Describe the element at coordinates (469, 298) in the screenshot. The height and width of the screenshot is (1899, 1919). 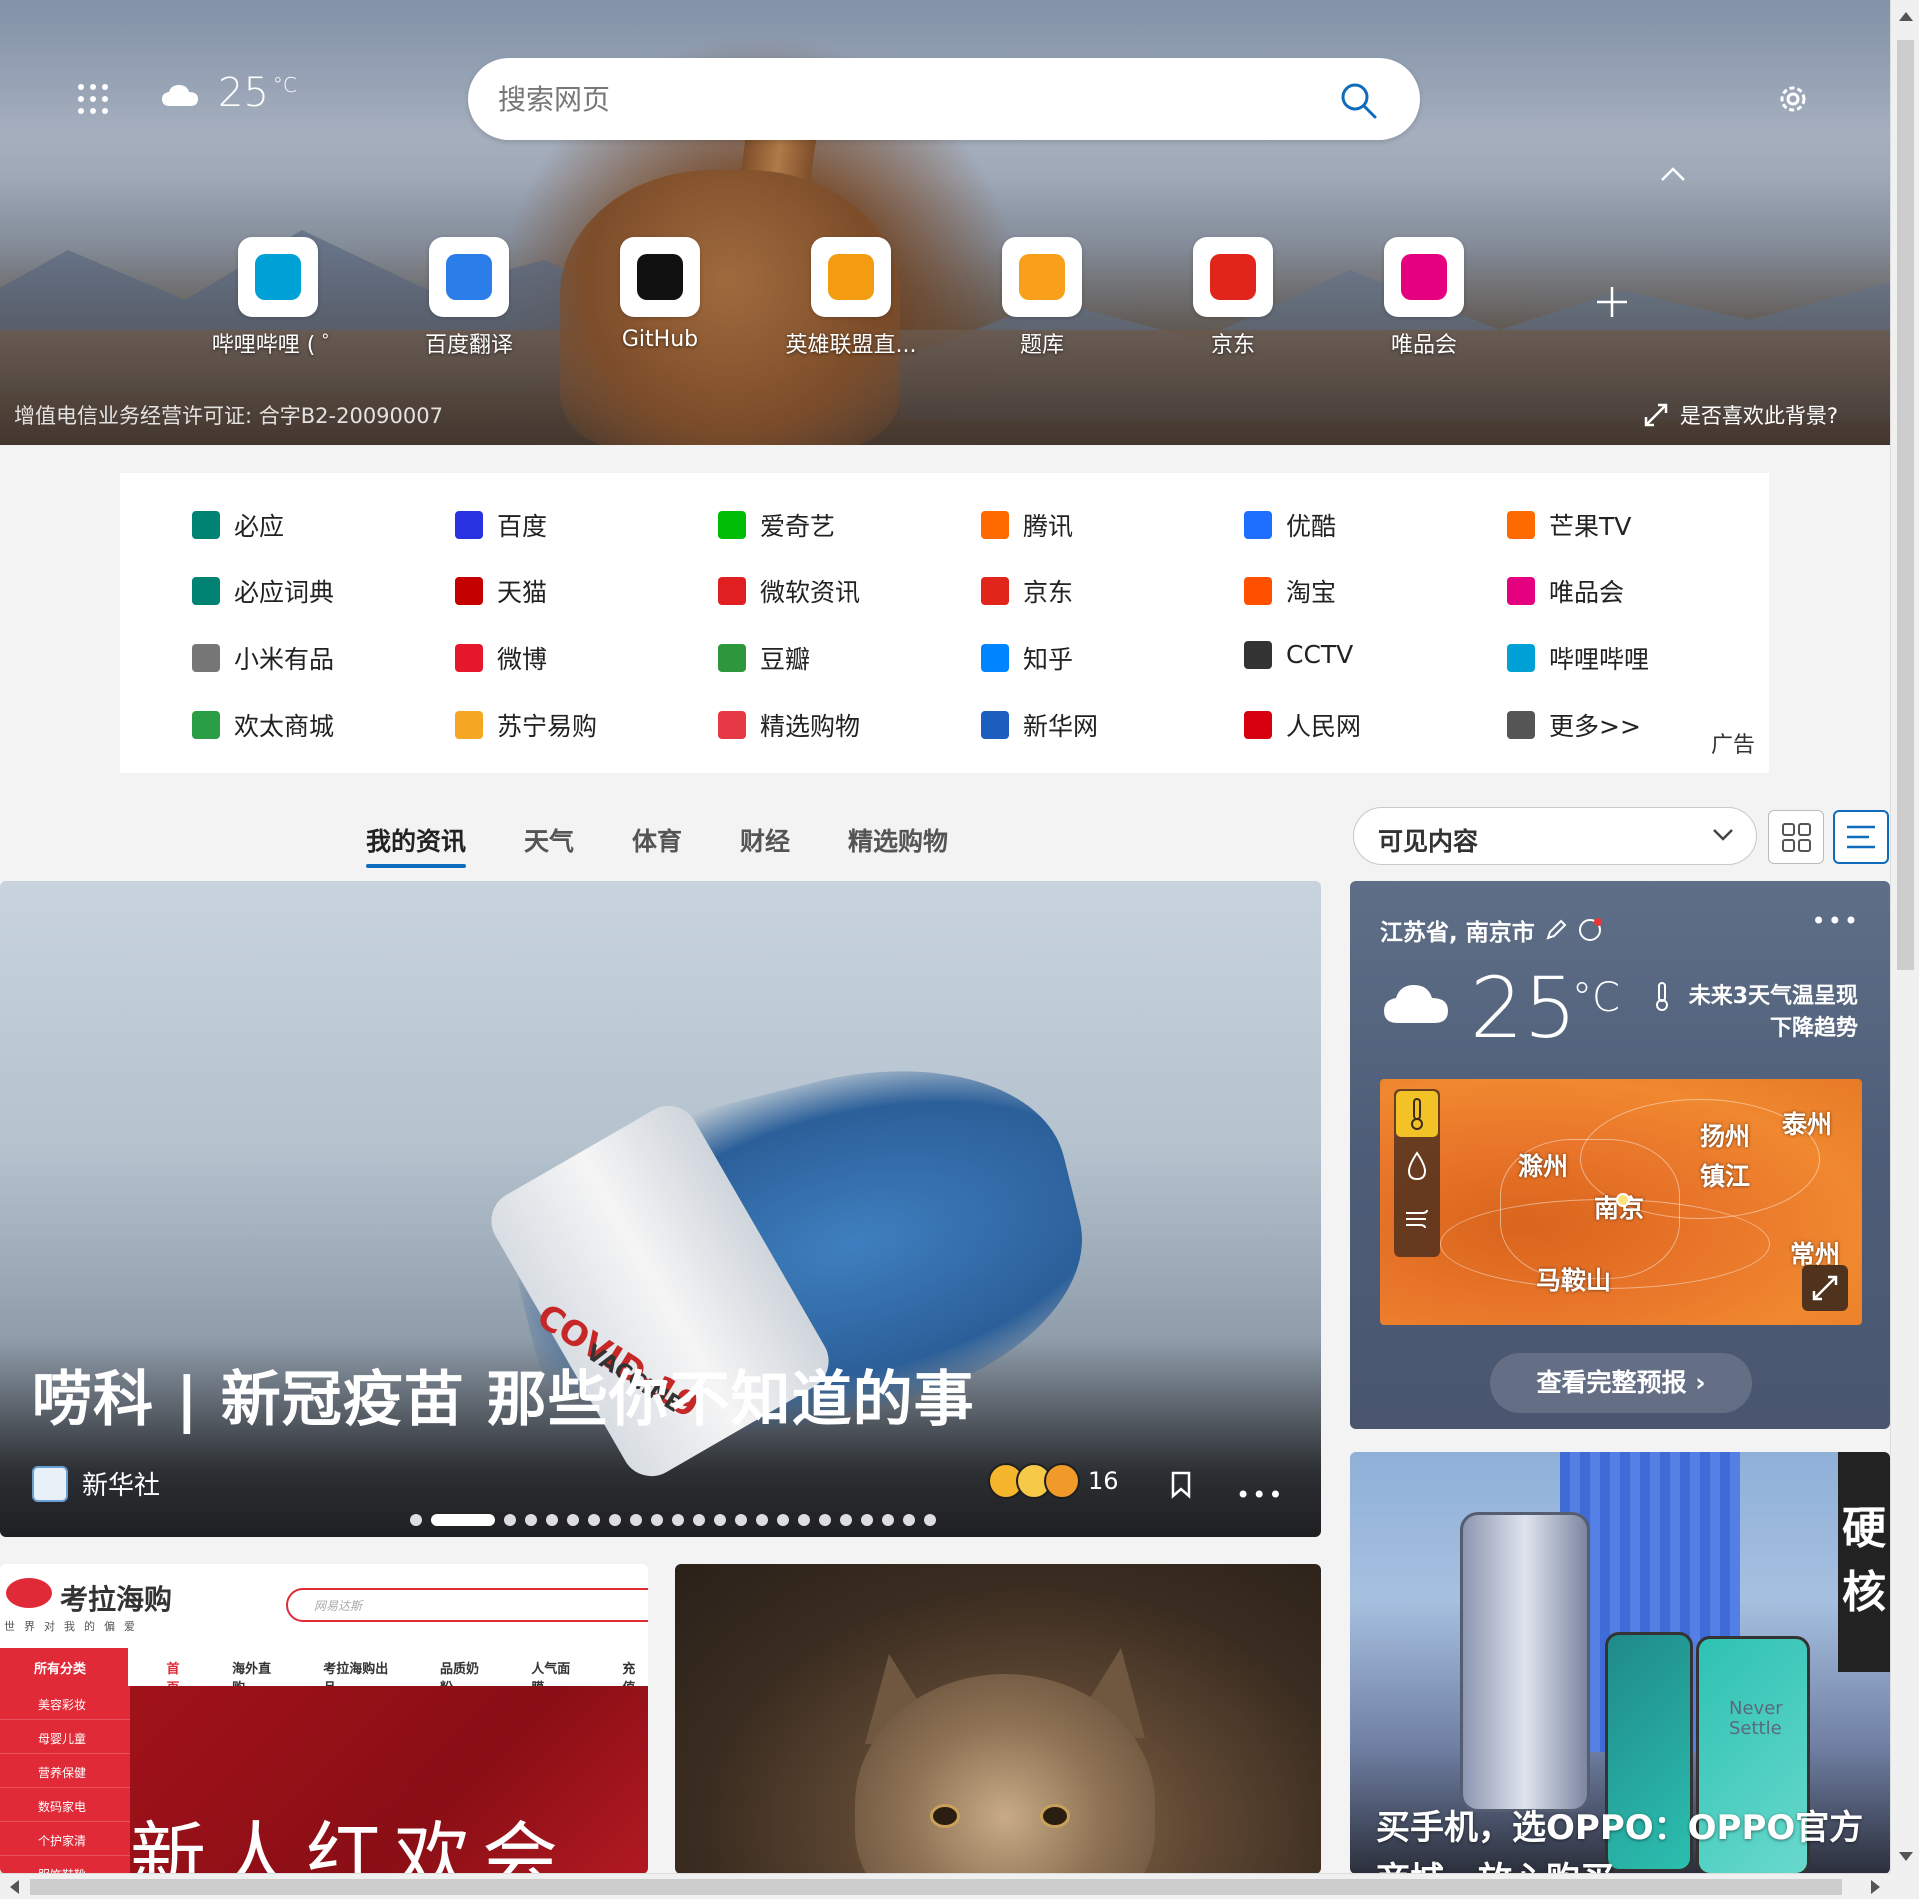
I see `shortcut-tile: 百度翻译` at that location.